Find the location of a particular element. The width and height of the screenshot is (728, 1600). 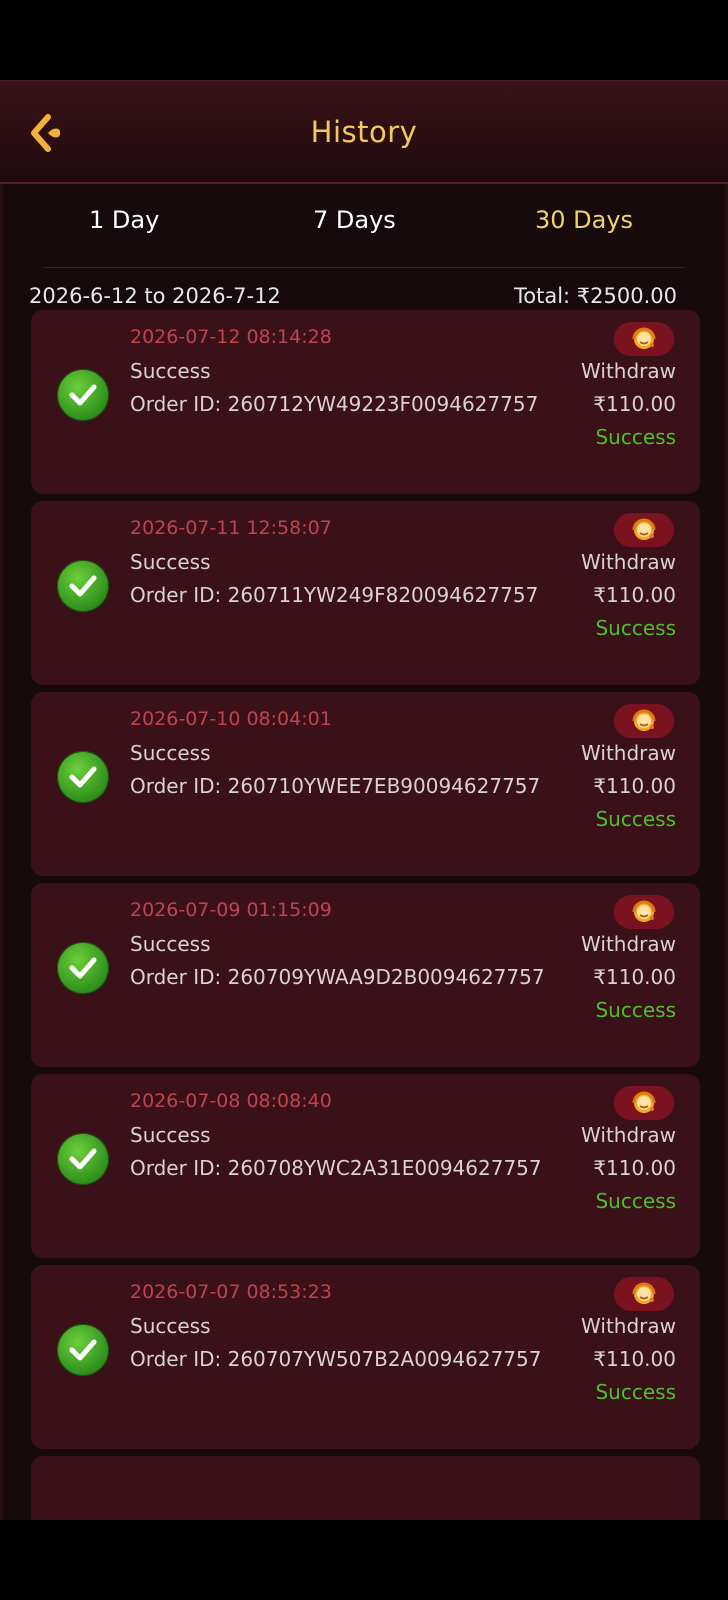

record-time: 2026-07-09 01:15:09 is located at coordinates (231, 910).